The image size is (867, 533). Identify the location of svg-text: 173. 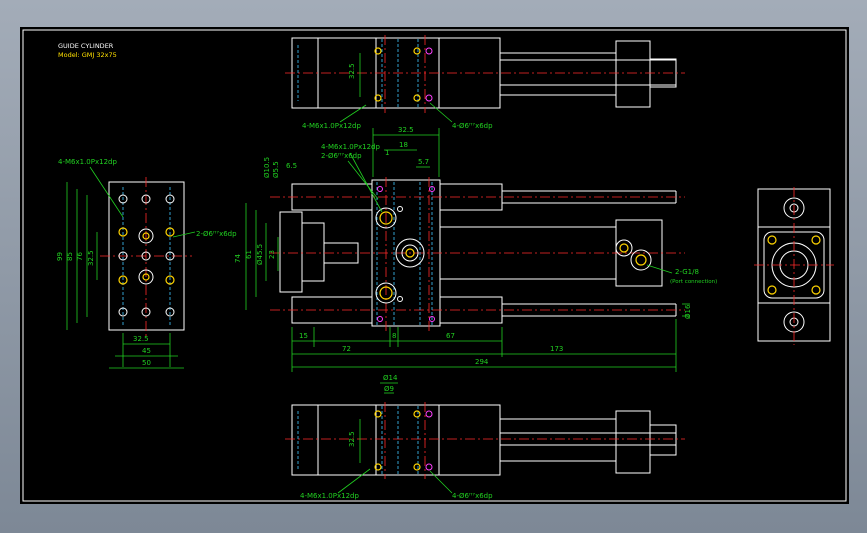
(556, 349).